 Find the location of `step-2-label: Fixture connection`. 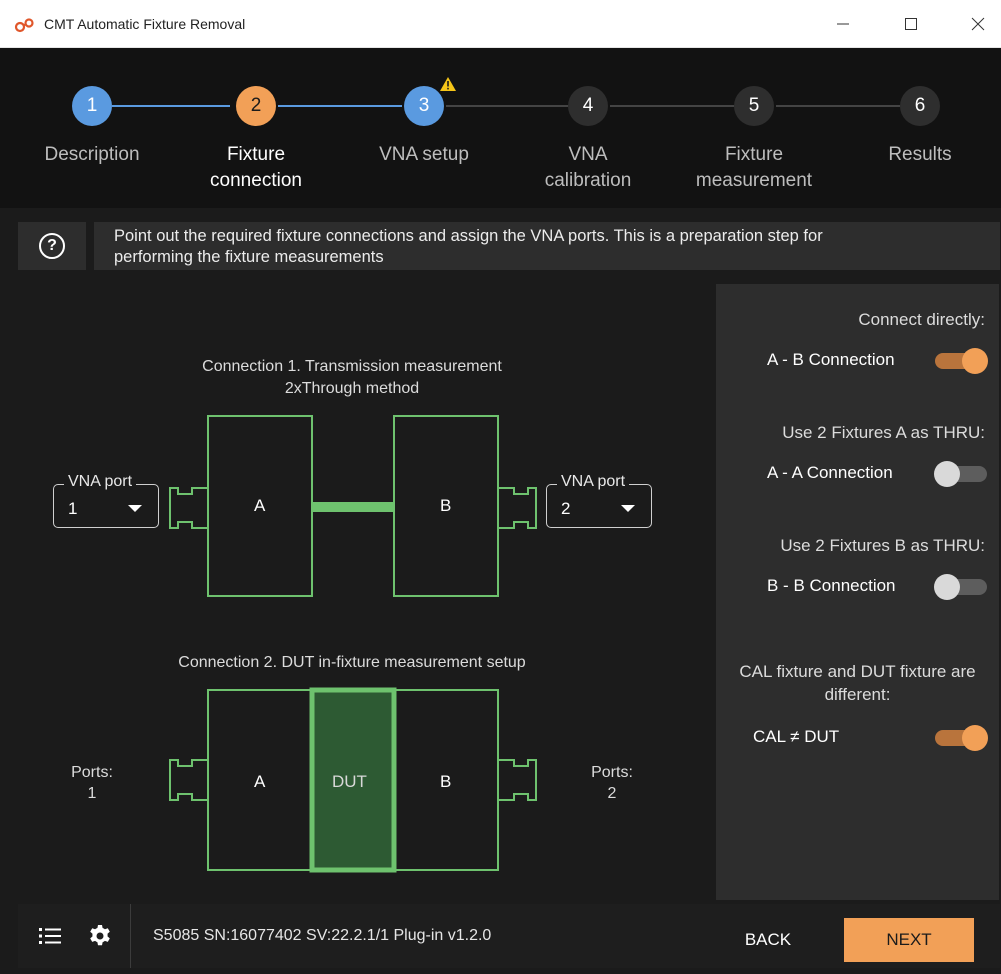

step-2-label: Fixture connection is located at coordinates (256, 167).